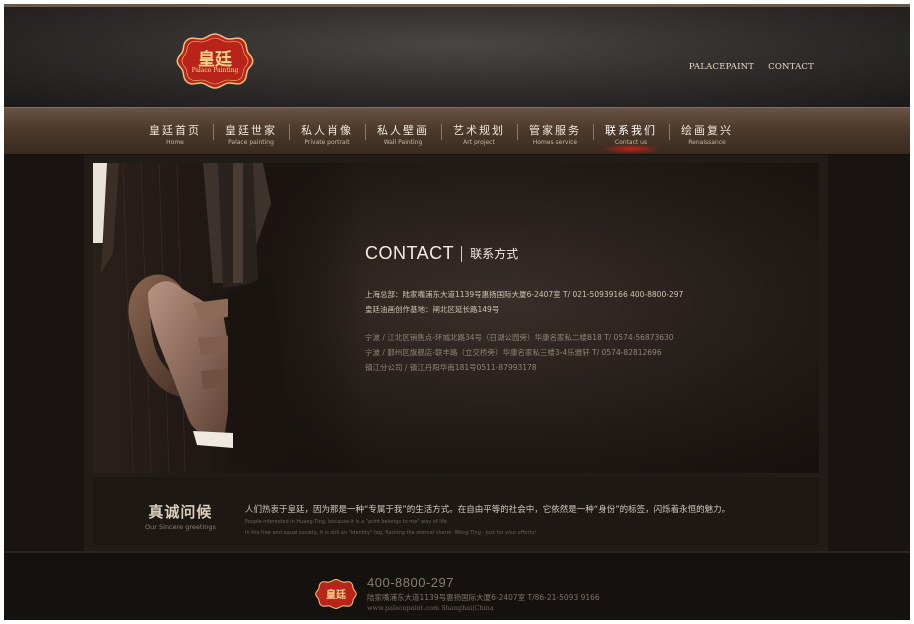  I want to click on nav-label-en: Home, so click(175, 142).